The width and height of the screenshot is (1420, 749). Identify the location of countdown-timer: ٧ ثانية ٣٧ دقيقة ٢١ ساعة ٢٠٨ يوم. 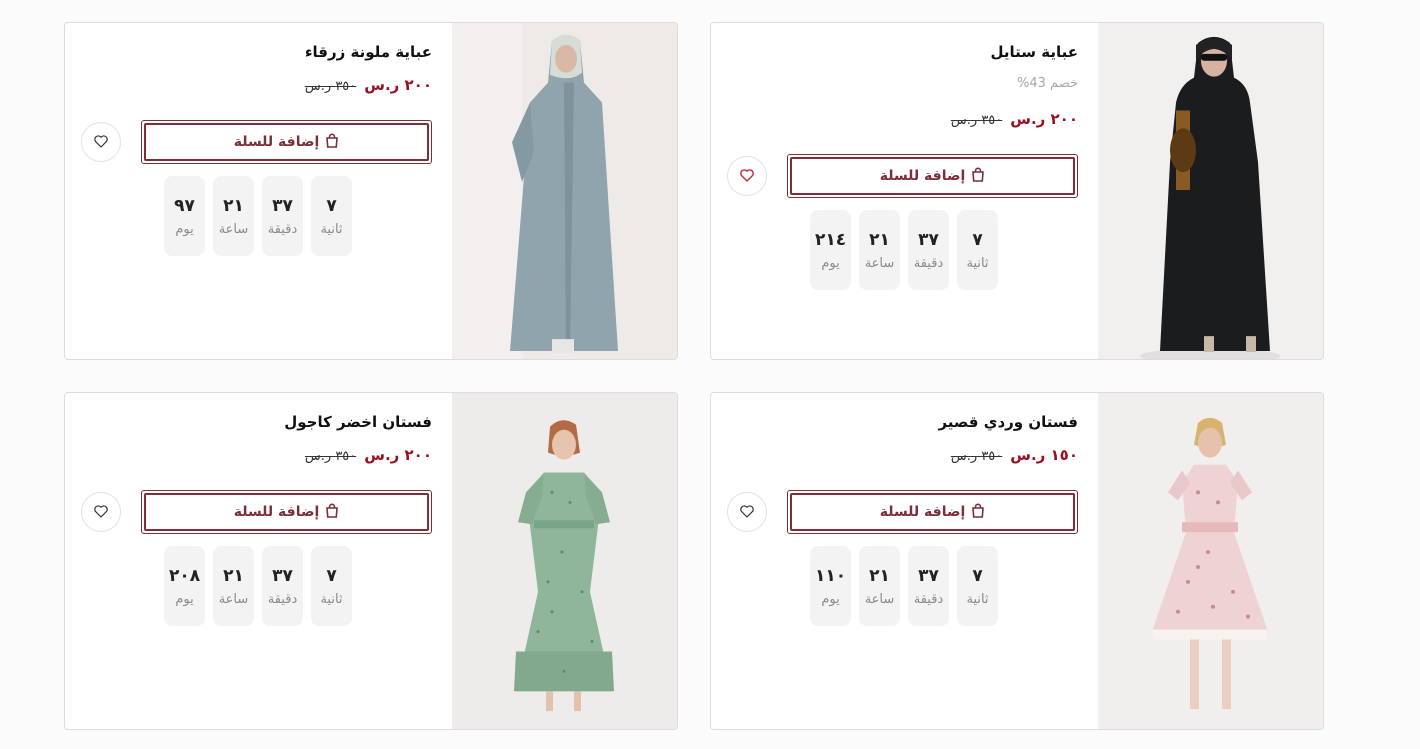
(258, 586).